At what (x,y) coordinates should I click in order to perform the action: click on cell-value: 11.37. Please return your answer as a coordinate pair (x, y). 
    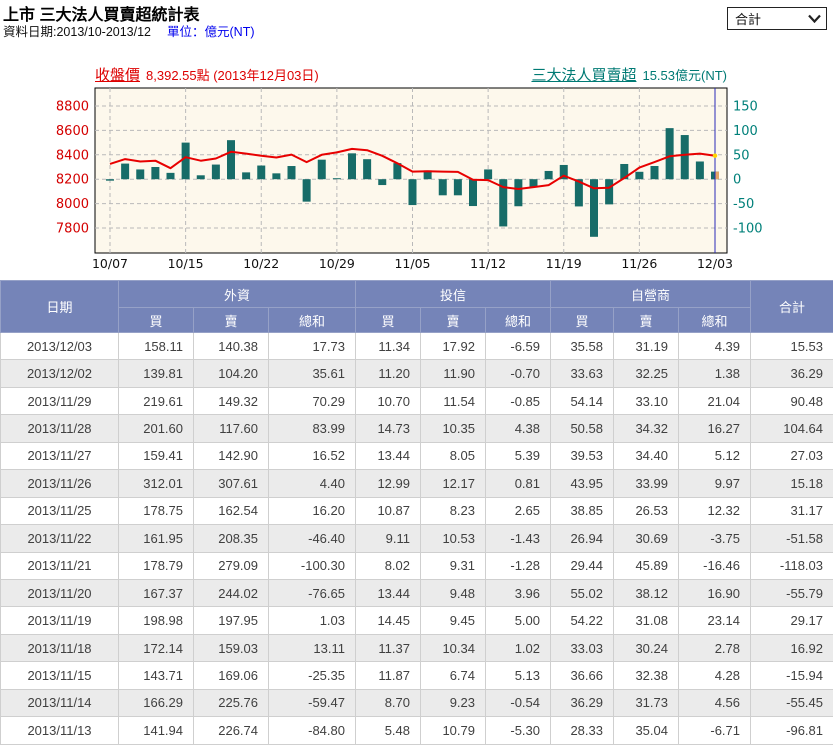
    Looking at the image, I should click on (388, 647).